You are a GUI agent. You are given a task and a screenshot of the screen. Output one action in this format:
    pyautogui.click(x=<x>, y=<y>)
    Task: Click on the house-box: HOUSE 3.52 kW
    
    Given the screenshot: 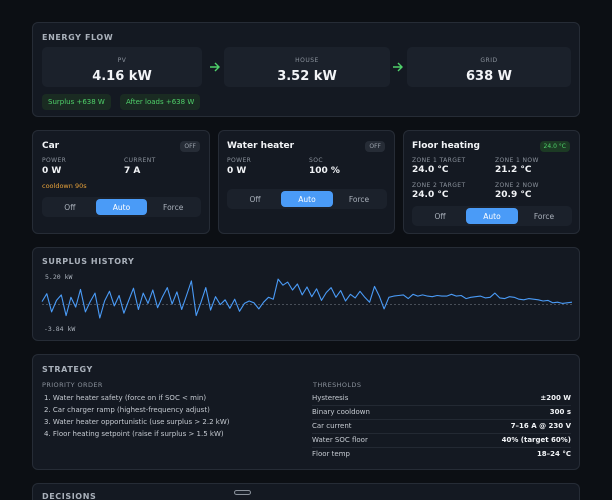 What is the action you would take?
    pyautogui.click(x=307, y=67)
    